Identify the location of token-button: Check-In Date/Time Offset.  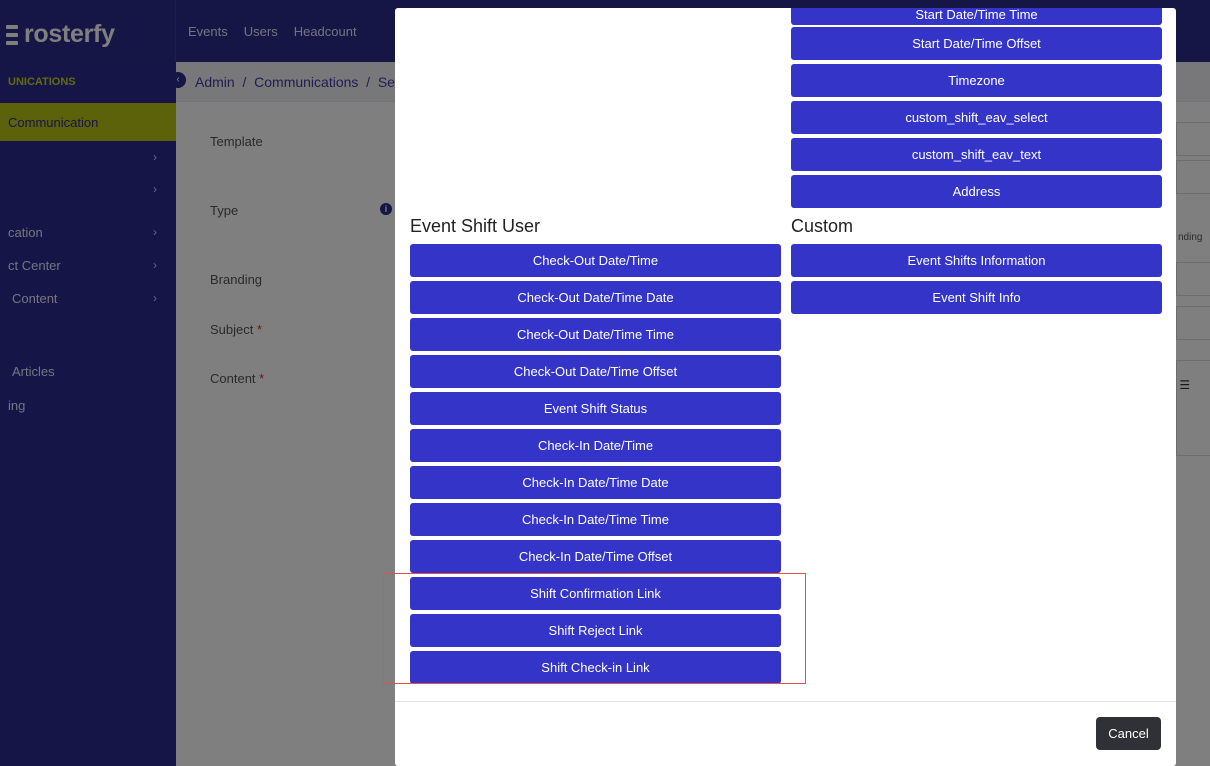
(595, 556).